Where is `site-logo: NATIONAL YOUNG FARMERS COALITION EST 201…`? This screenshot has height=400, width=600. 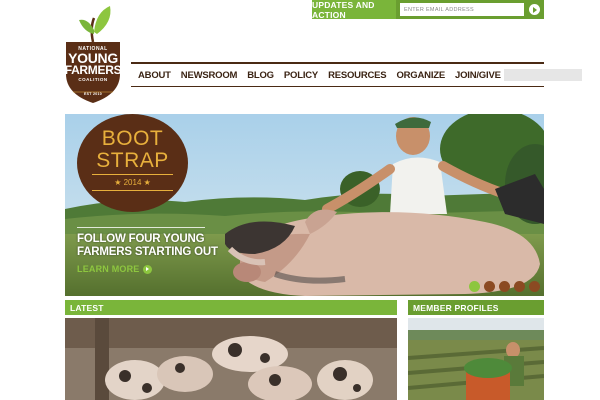 site-logo: NATIONAL YOUNG FARMERS COALITION EST 201… is located at coordinates (93, 54).